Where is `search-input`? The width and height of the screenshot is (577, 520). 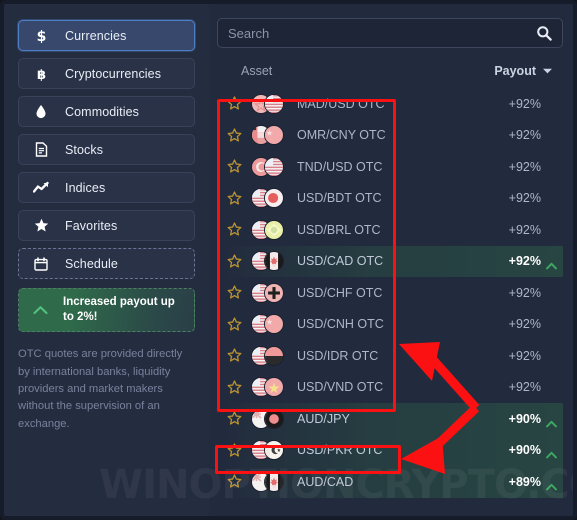 search-input is located at coordinates (382, 33).